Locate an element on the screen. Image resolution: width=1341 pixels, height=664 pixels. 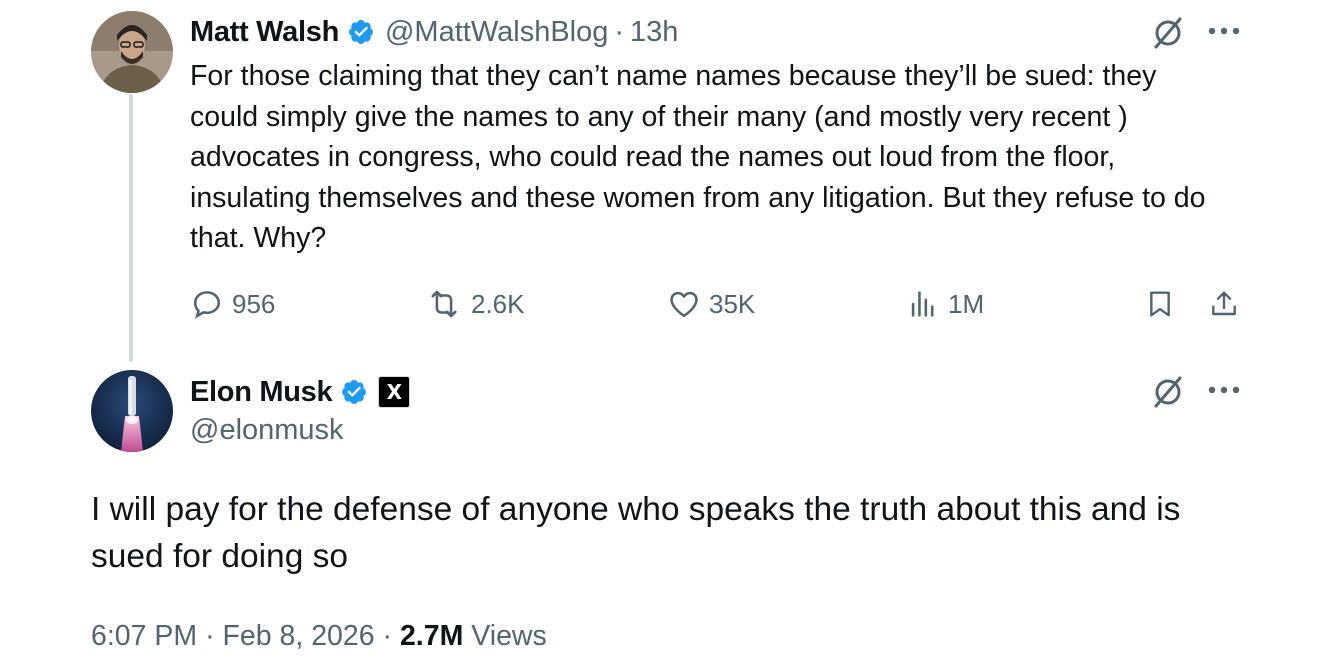
reply-count: 956 is located at coordinates (254, 303).